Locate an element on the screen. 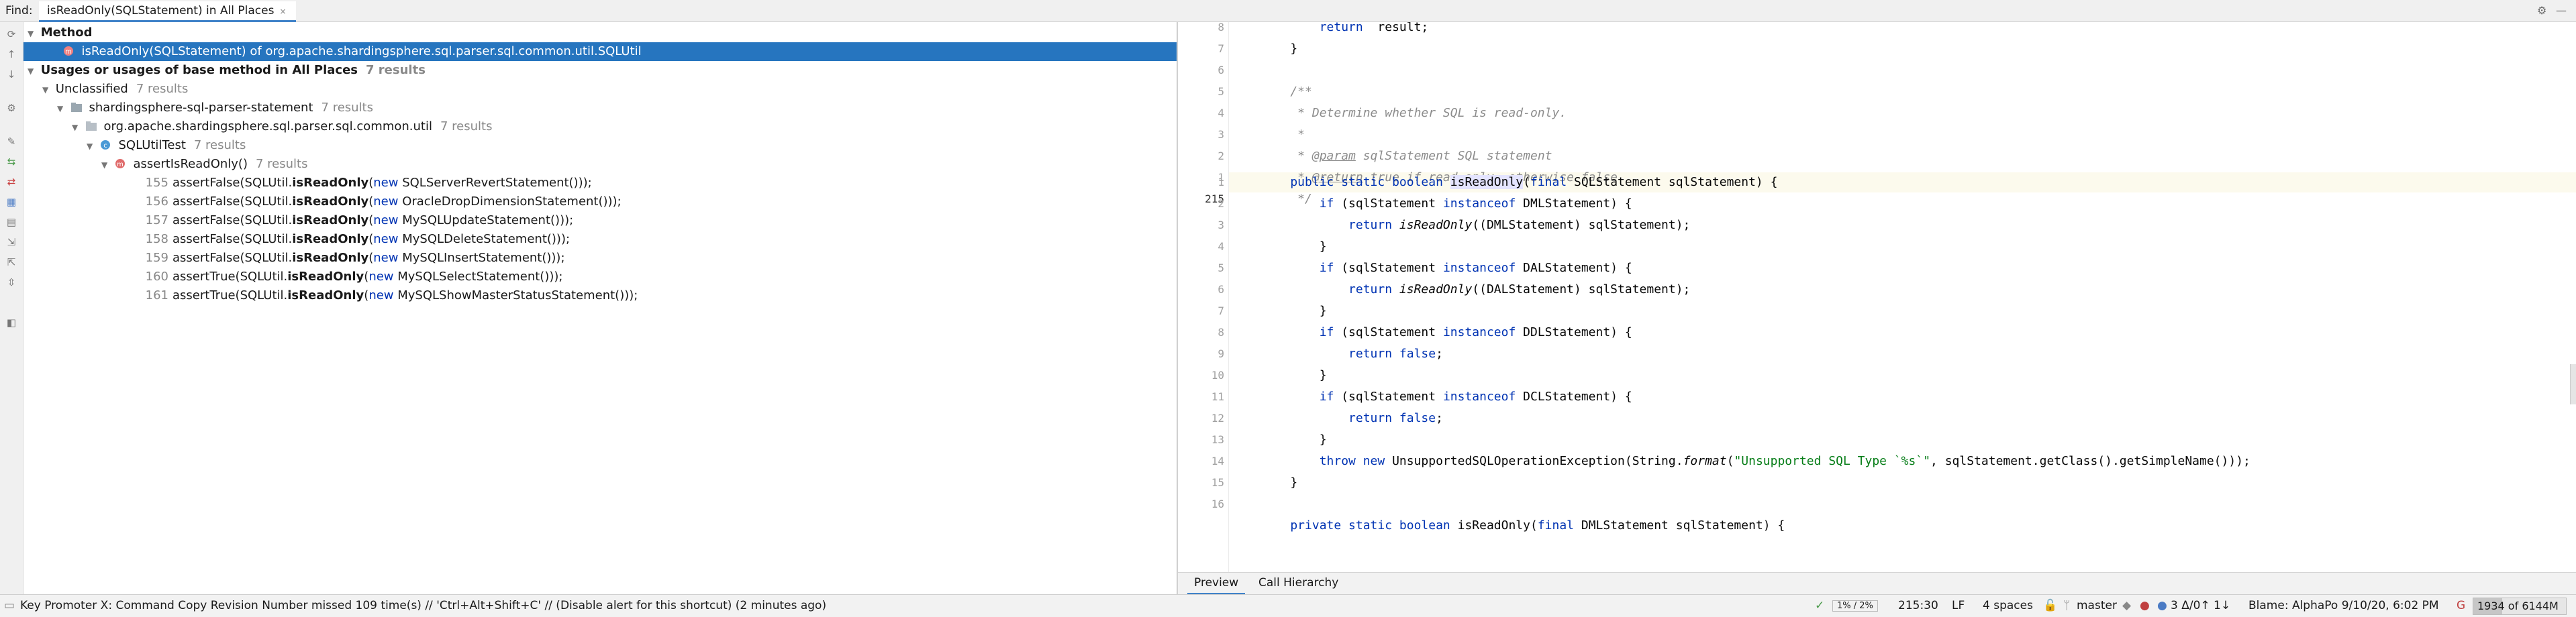 This screenshot has width=2576, height=617. previous-occurrence-icon: ↑ is located at coordinates (11, 54).